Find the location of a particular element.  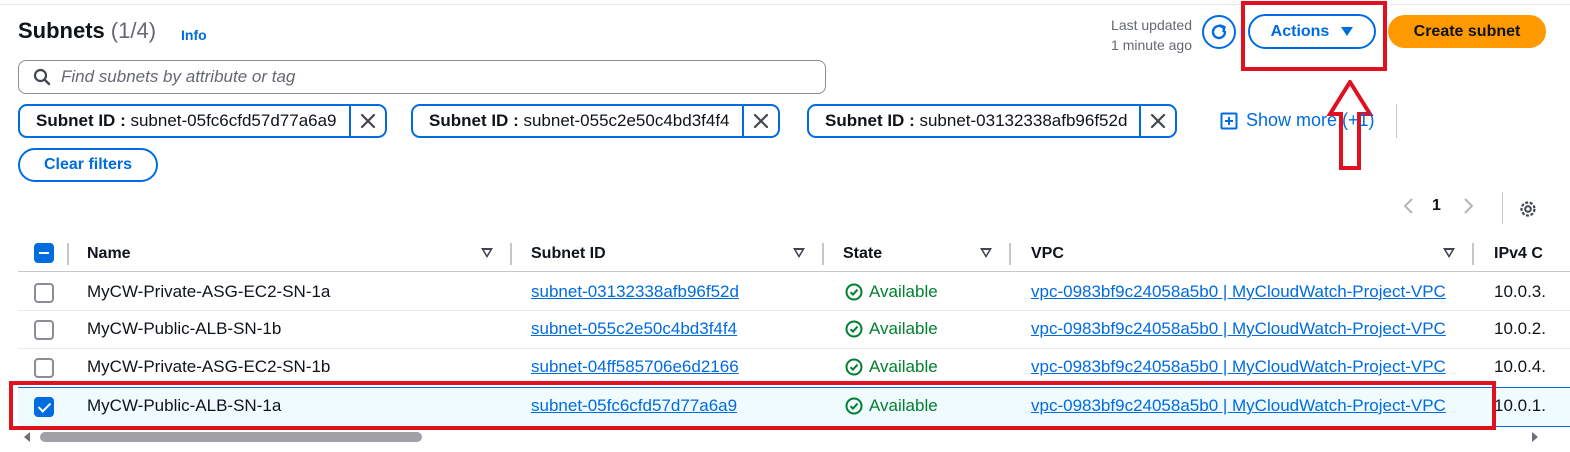

info-link: Info is located at coordinates (194, 35).